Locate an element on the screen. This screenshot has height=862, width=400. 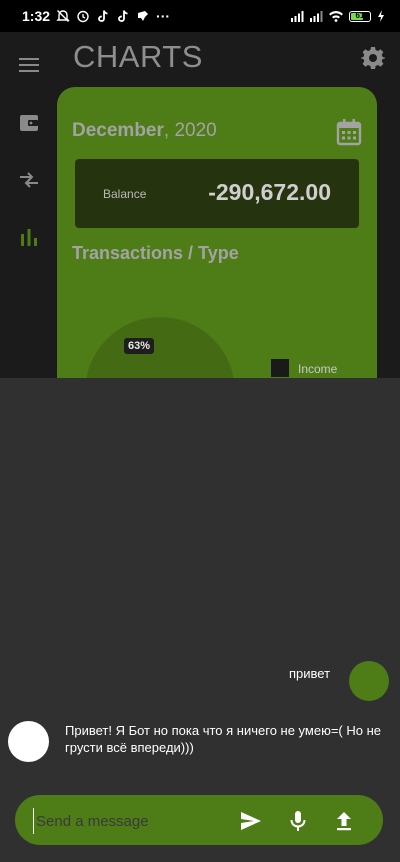
battery-percent: 61 is located at coordinates (360, 15).